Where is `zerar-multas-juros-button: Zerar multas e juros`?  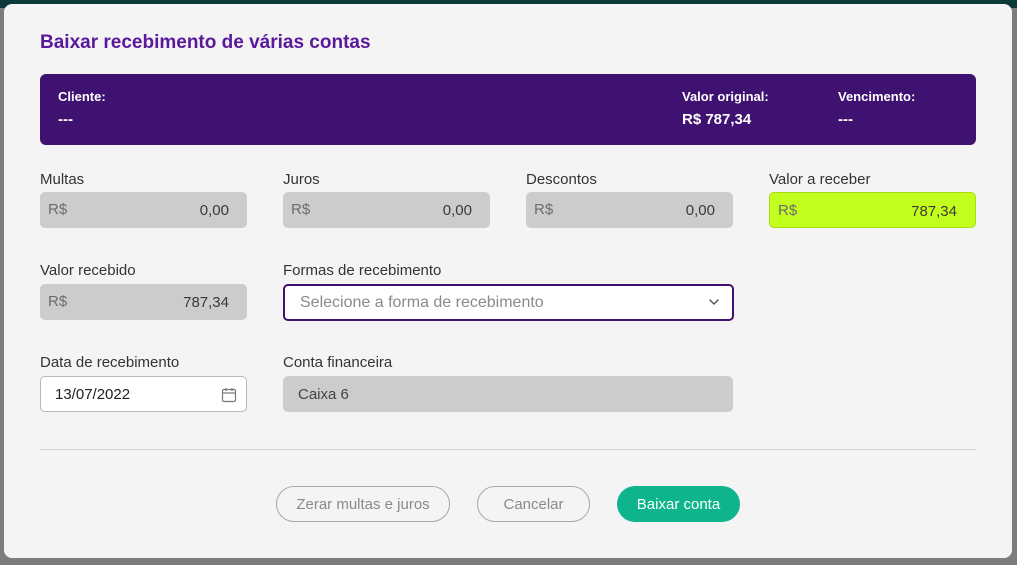 zerar-multas-juros-button: Zerar multas e juros is located at coordinates (363, 504).